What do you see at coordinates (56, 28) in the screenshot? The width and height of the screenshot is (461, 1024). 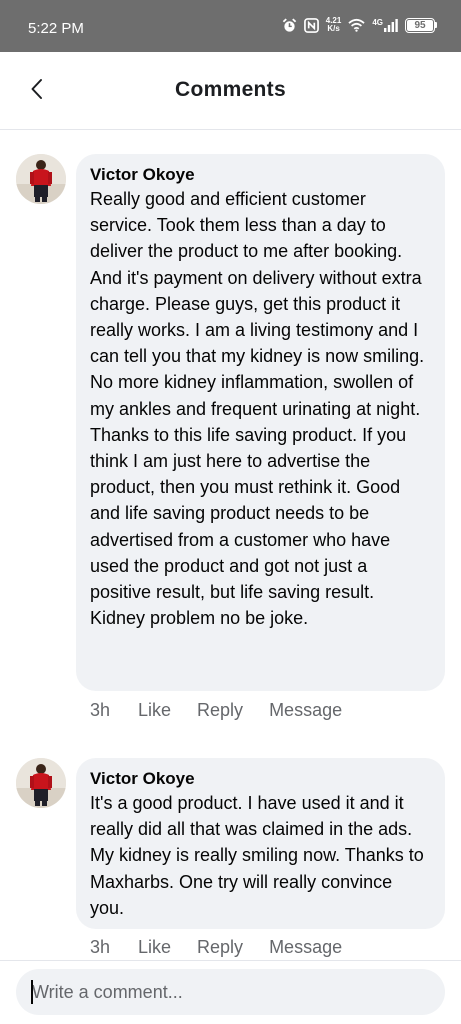 I see `status-time: 5:22 PM` at bounding box center [56, 28].